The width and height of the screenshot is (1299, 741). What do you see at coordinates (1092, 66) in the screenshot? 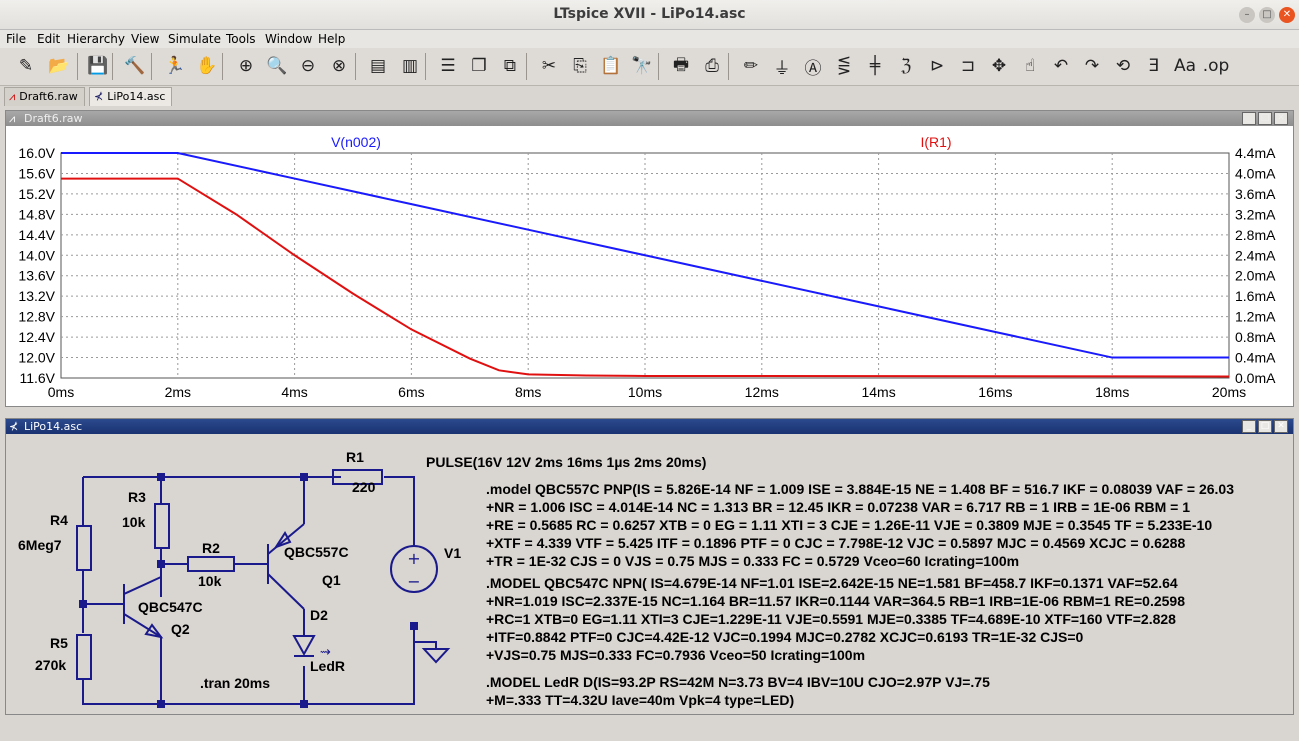
I see `redo-icon: ↷` at bounding box center [1092, 66].